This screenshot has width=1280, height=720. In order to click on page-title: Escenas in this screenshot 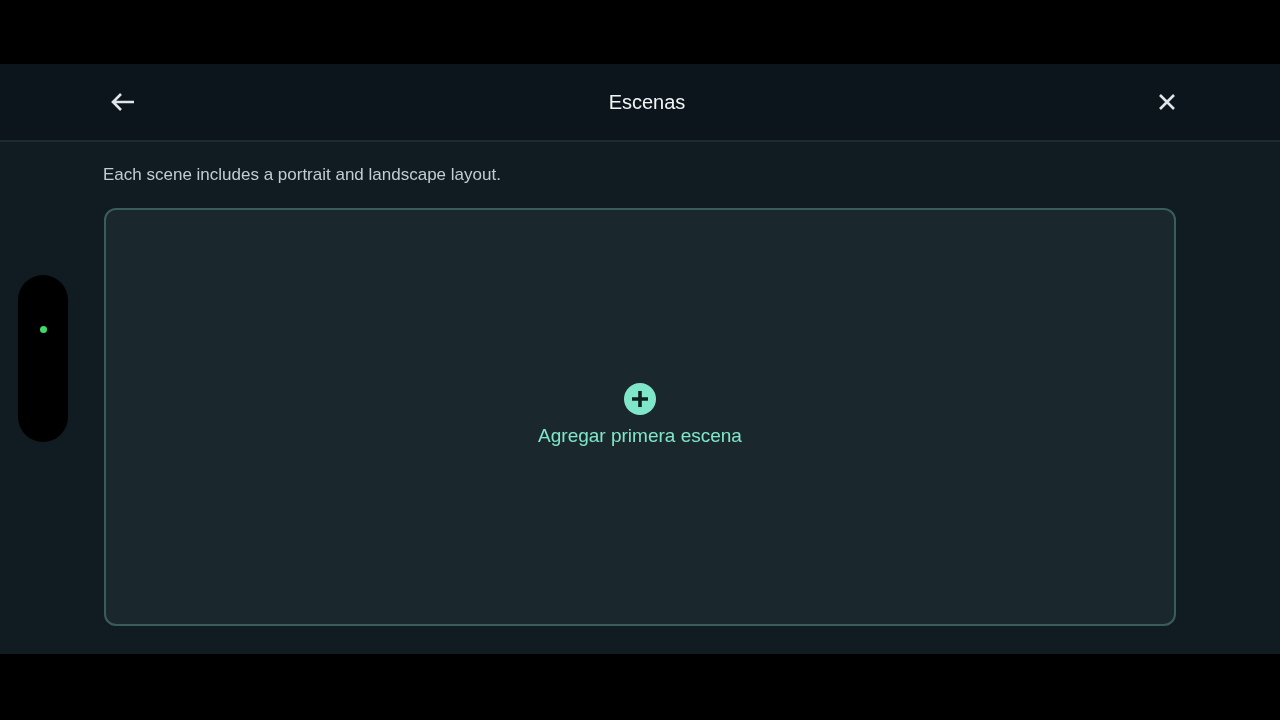, I will do `click(647, 102)`.